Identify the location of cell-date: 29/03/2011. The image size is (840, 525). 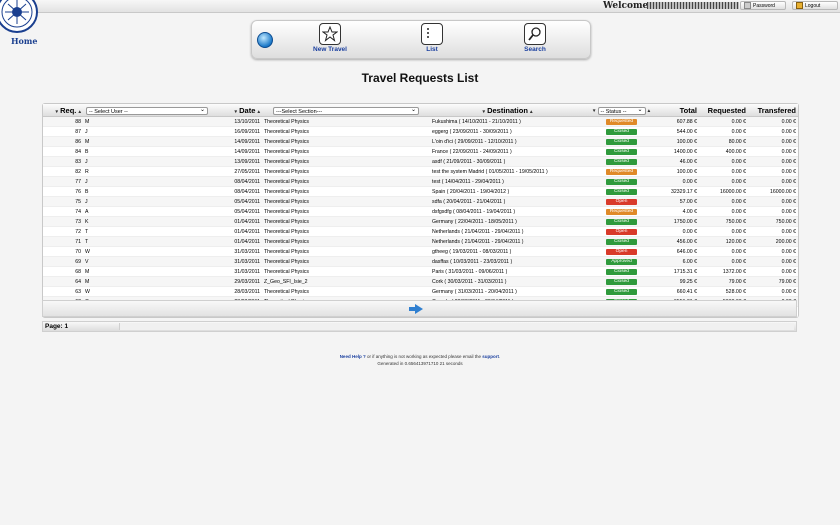
(243, 281).